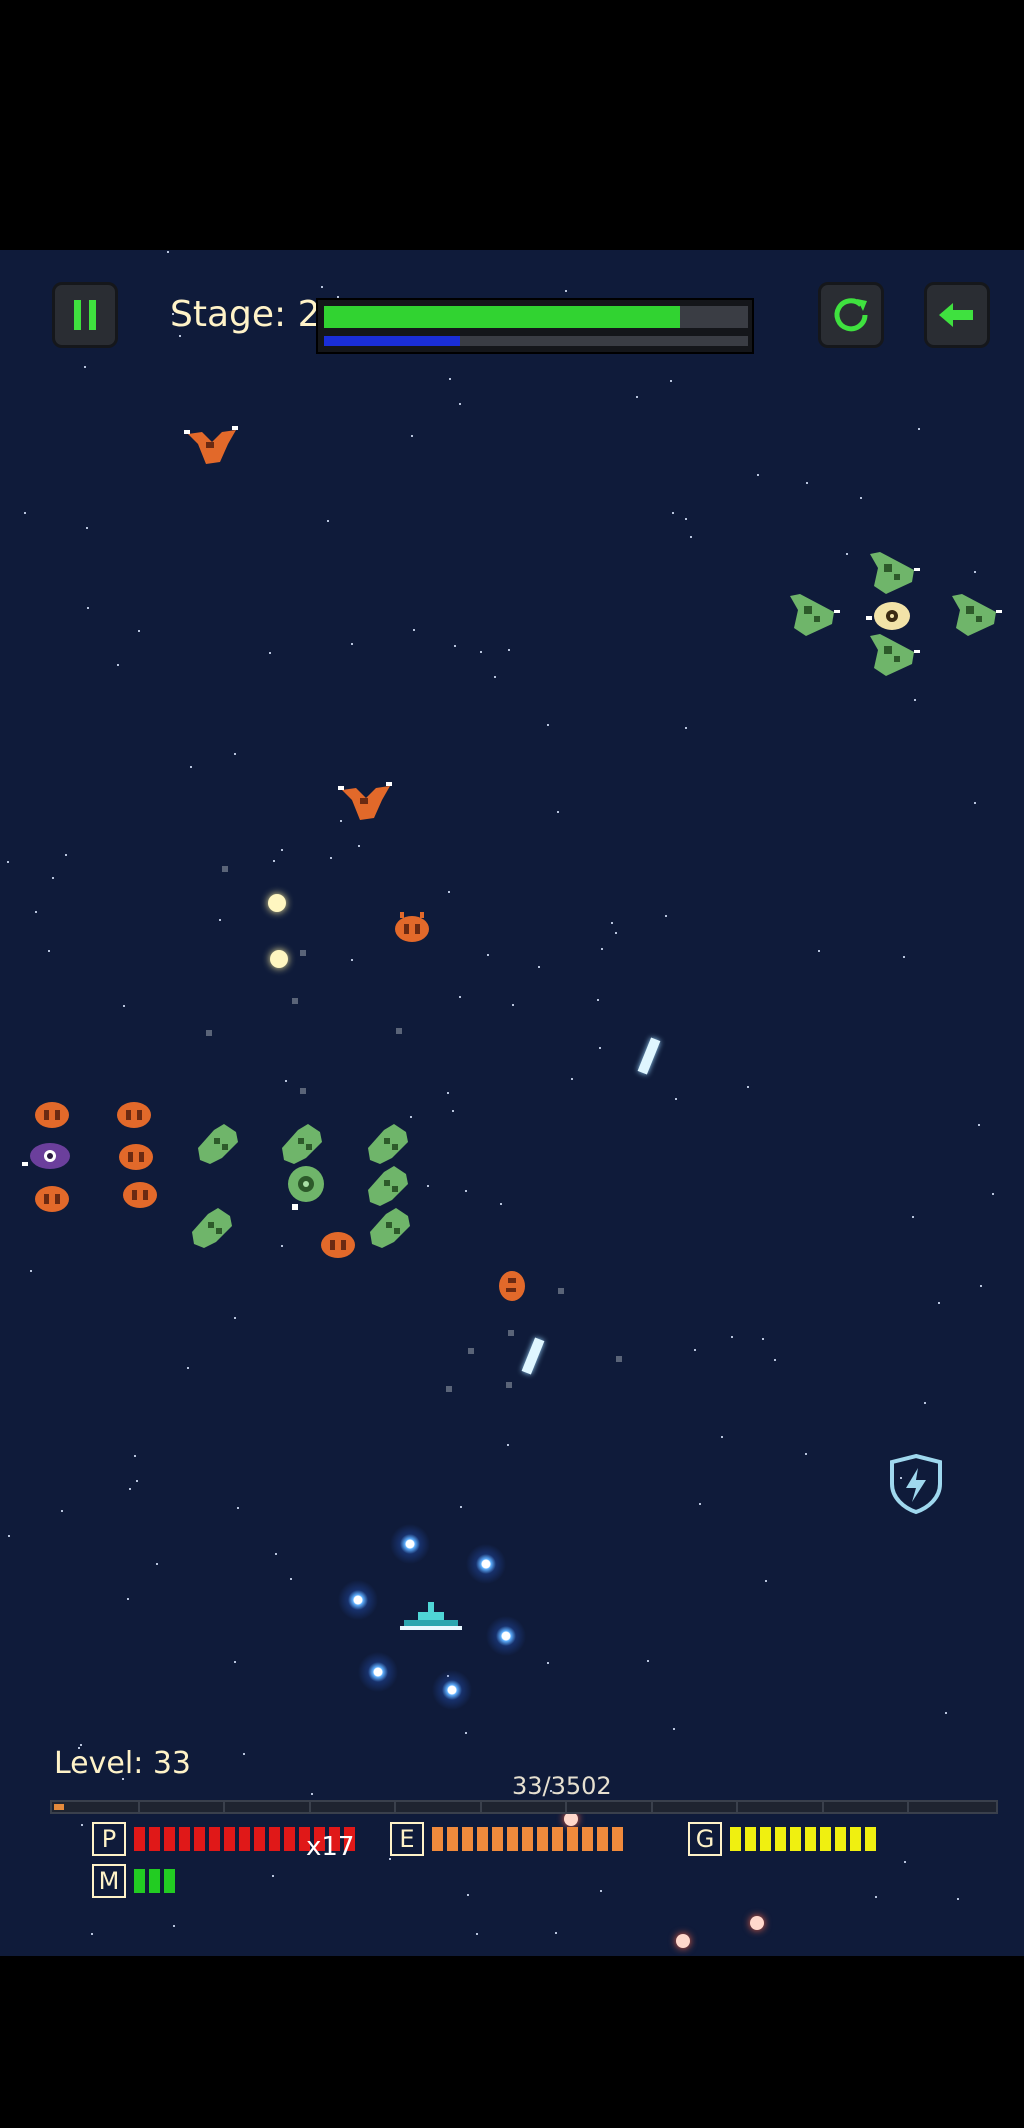 The image size is (1024, 2128). Describe the element at coordinates (407, 1839) in the screenshot. I see `energy-stat-label: E` at that location.